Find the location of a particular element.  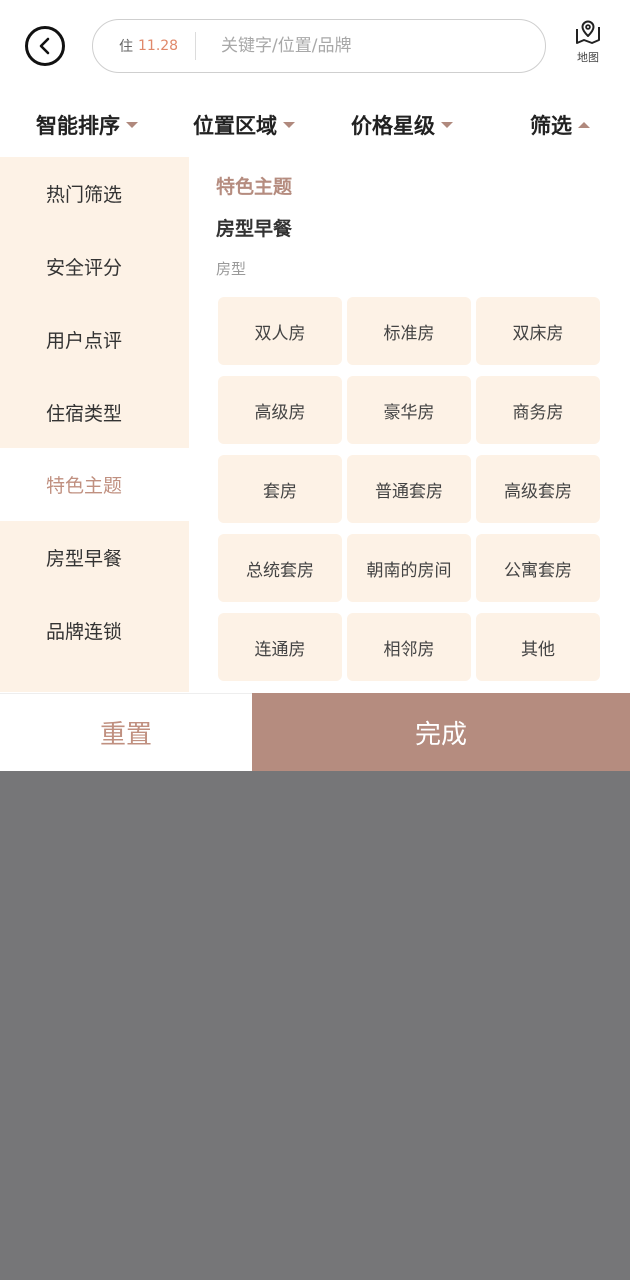

tab-filter: 筛选 is located at coordinates (560, 125).